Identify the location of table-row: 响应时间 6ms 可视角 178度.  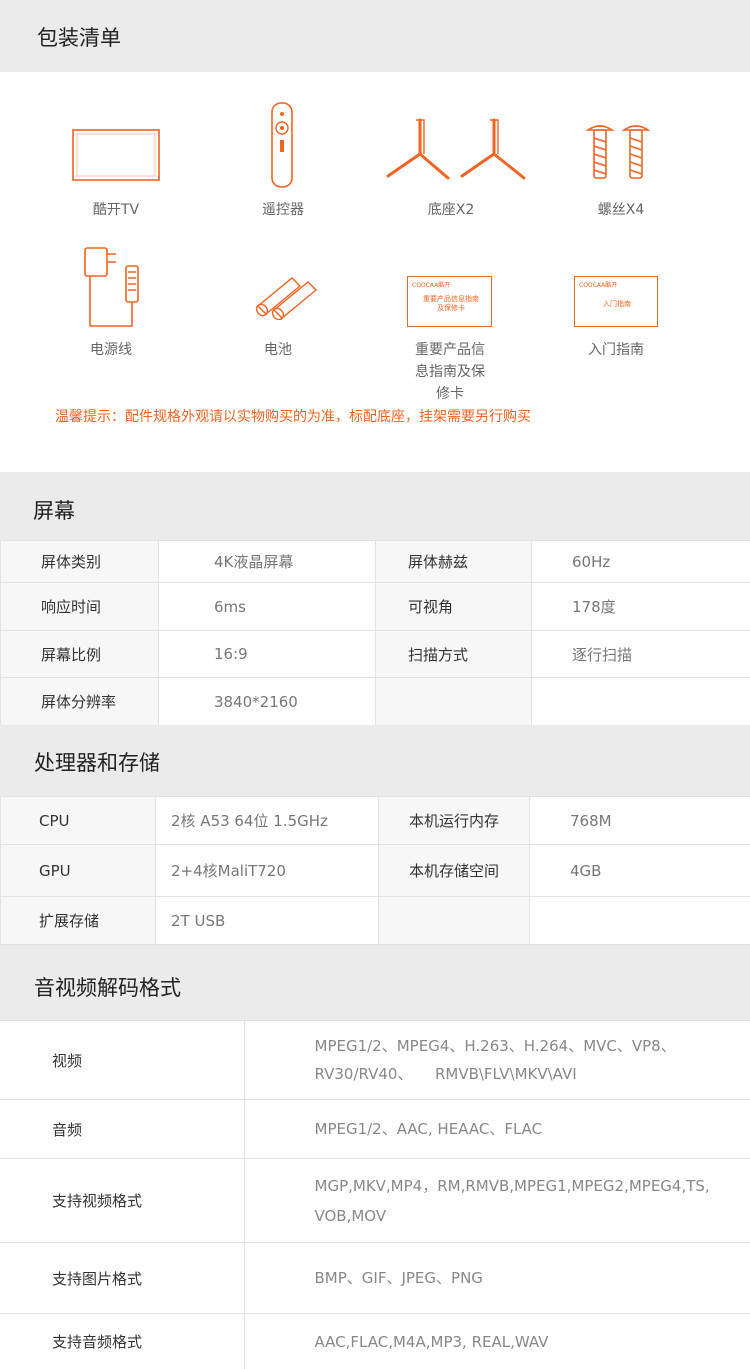
(375, 606).